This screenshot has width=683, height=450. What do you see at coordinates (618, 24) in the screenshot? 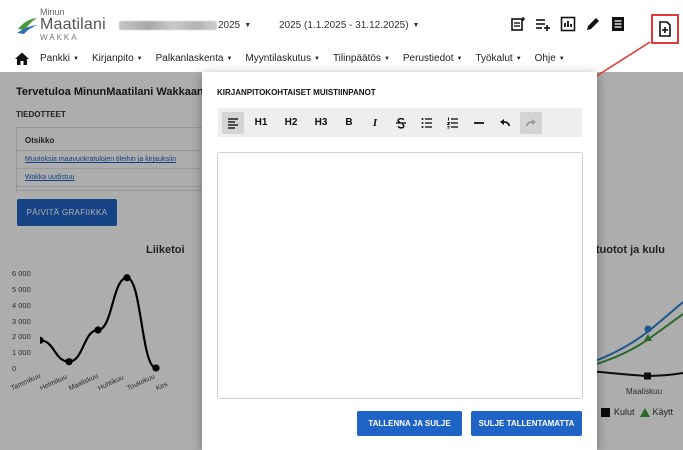
I see `document-icon` at bounding box center [618, 24].